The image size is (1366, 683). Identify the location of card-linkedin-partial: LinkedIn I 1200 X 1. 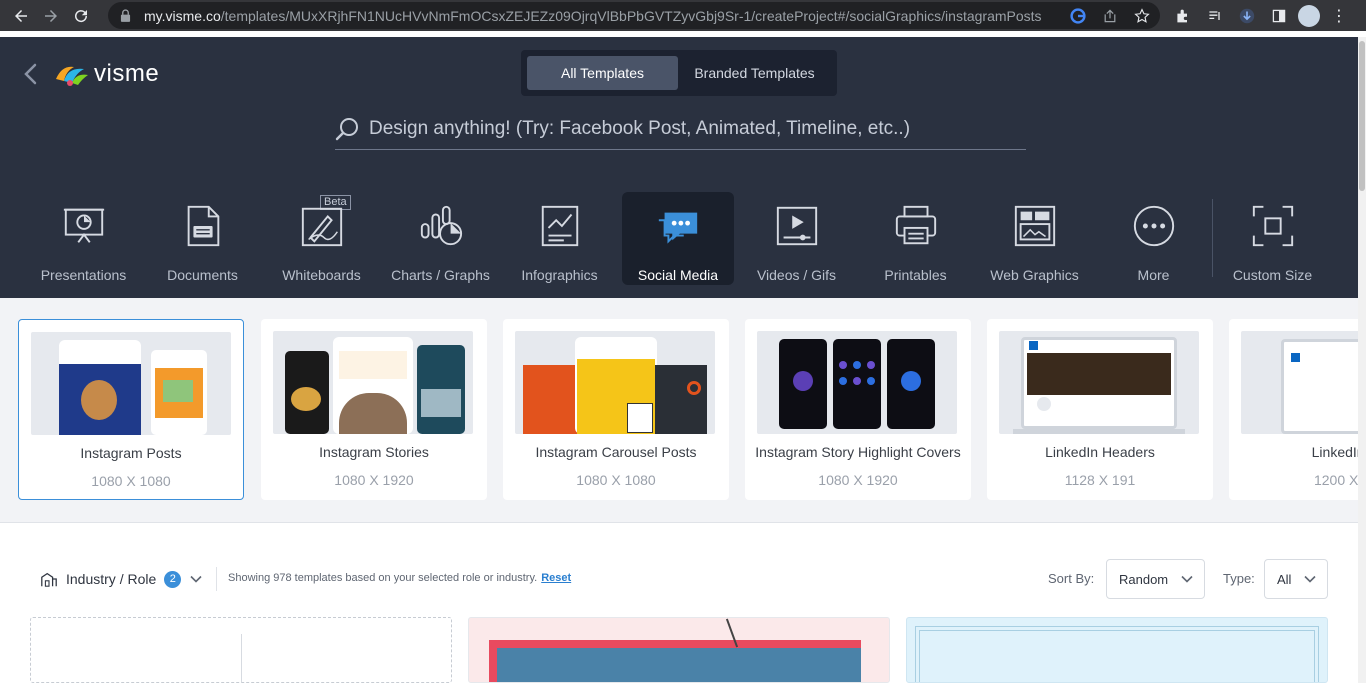
(1293, 409).